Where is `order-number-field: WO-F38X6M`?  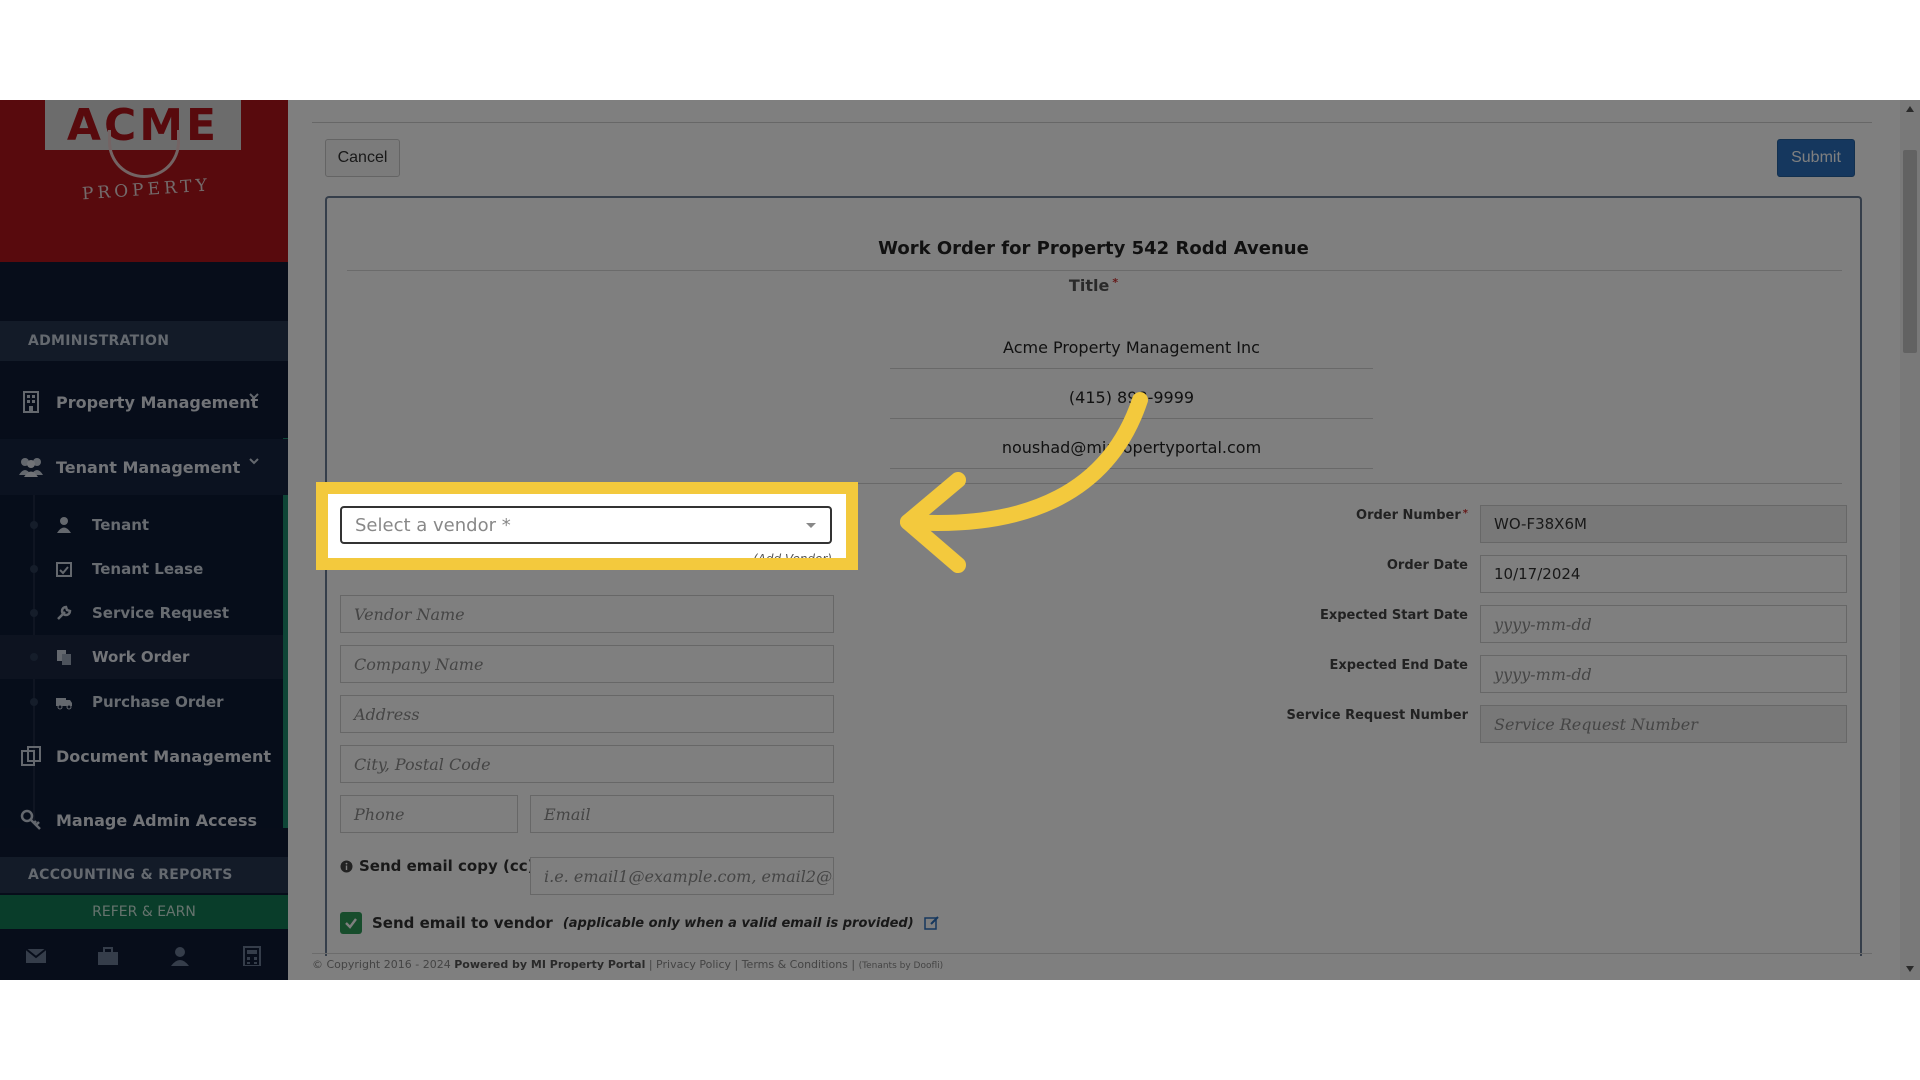
order-number-field: WO-F38X6M is located at coordinates (1663, 524).